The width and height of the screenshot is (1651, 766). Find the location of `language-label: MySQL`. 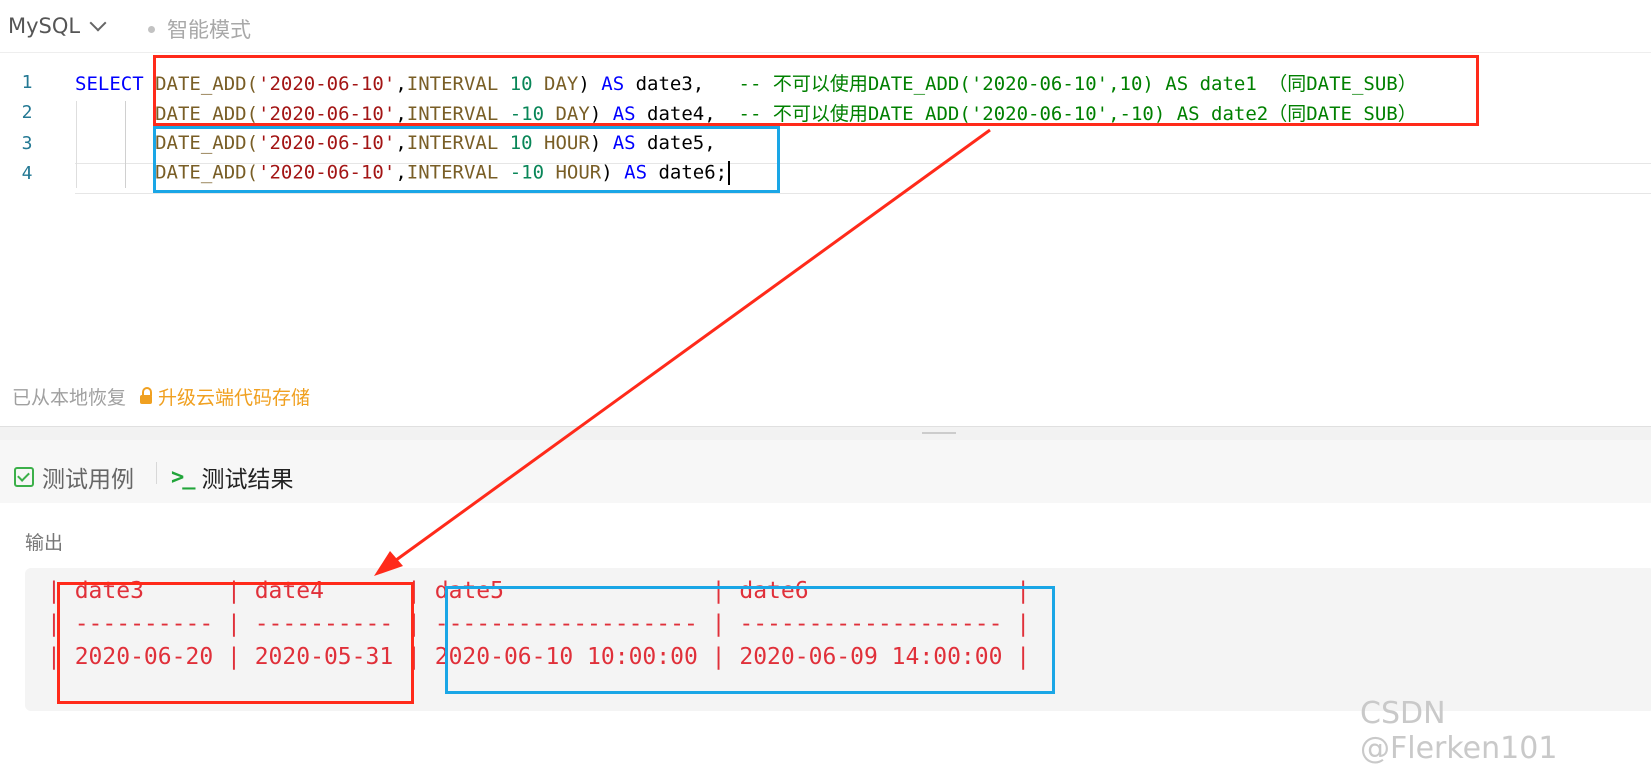

language-label: MySQL is located at coordinates (44, 26).